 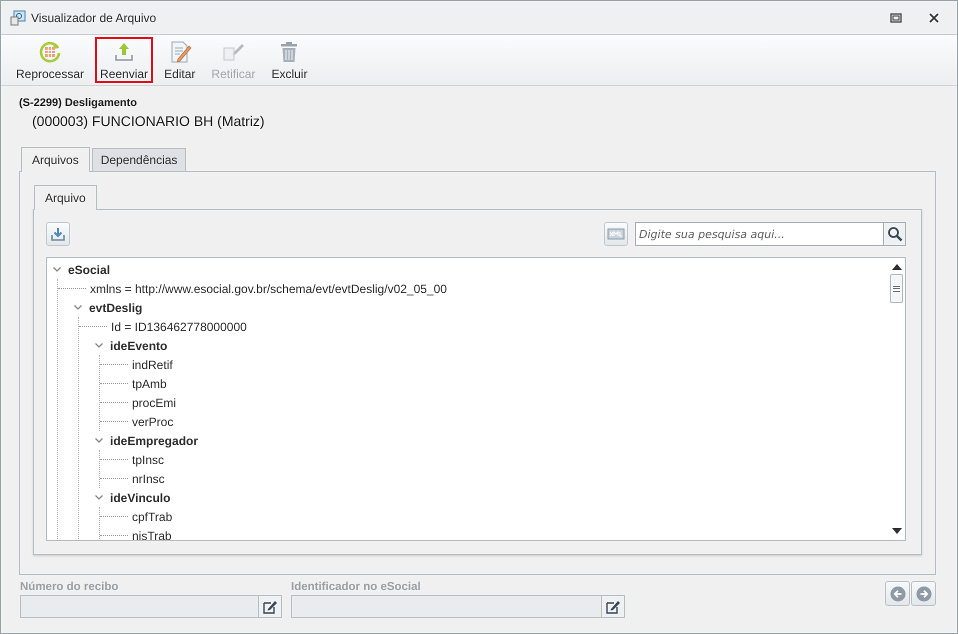 What do you see at coordinates (356, 587) in the screenshot?
I see `field-label: Identificador no eSocial` at bounding box center [356, 587].